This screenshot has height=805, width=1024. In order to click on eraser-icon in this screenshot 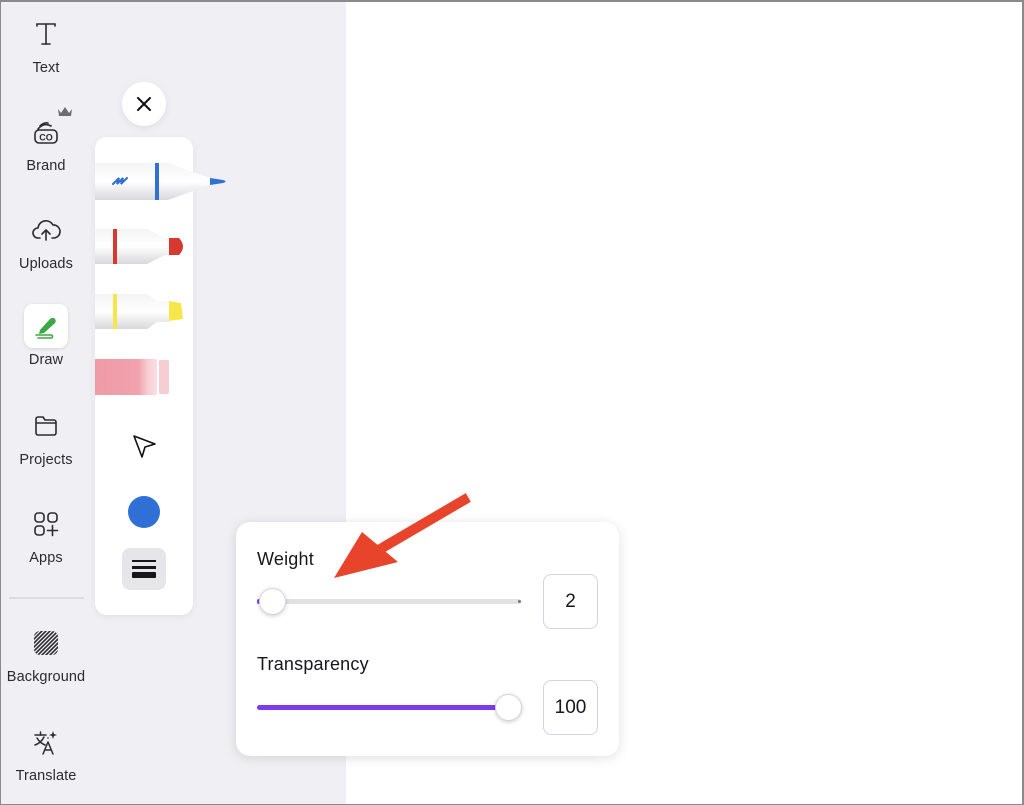, I will do `click(132, 377)`.